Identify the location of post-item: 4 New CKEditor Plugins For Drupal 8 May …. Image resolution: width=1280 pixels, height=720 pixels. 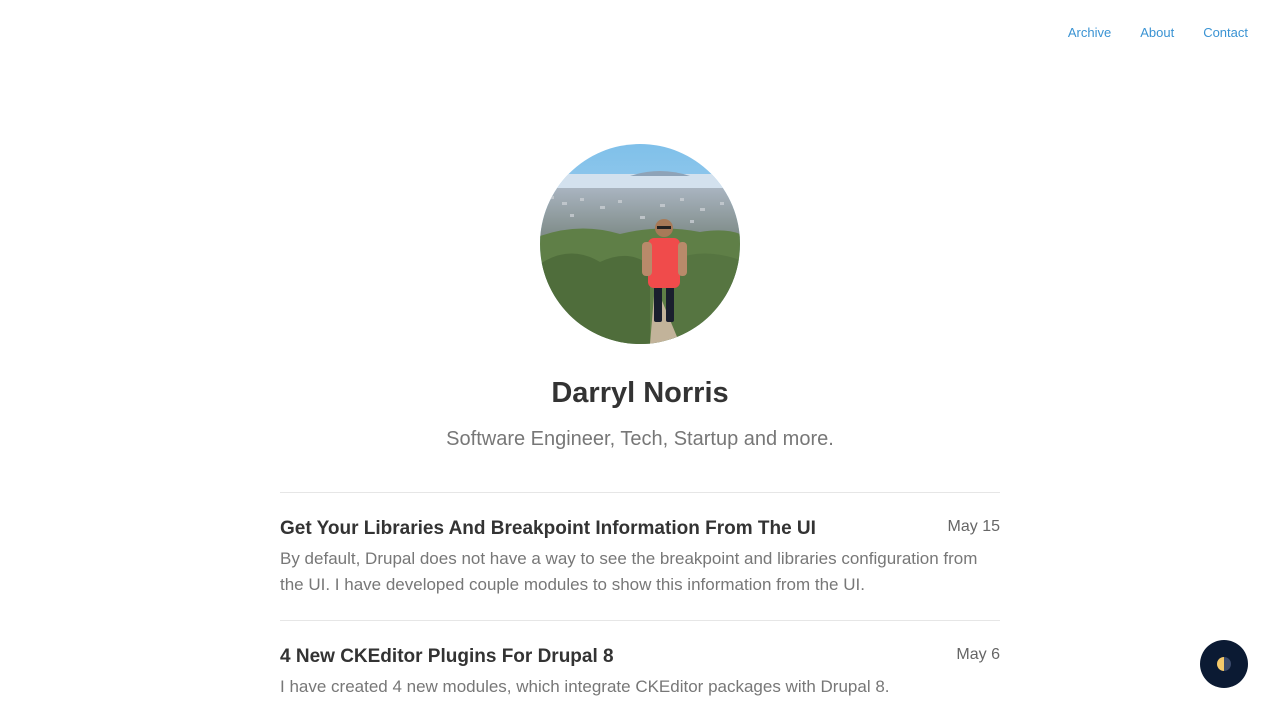
(640, 670).